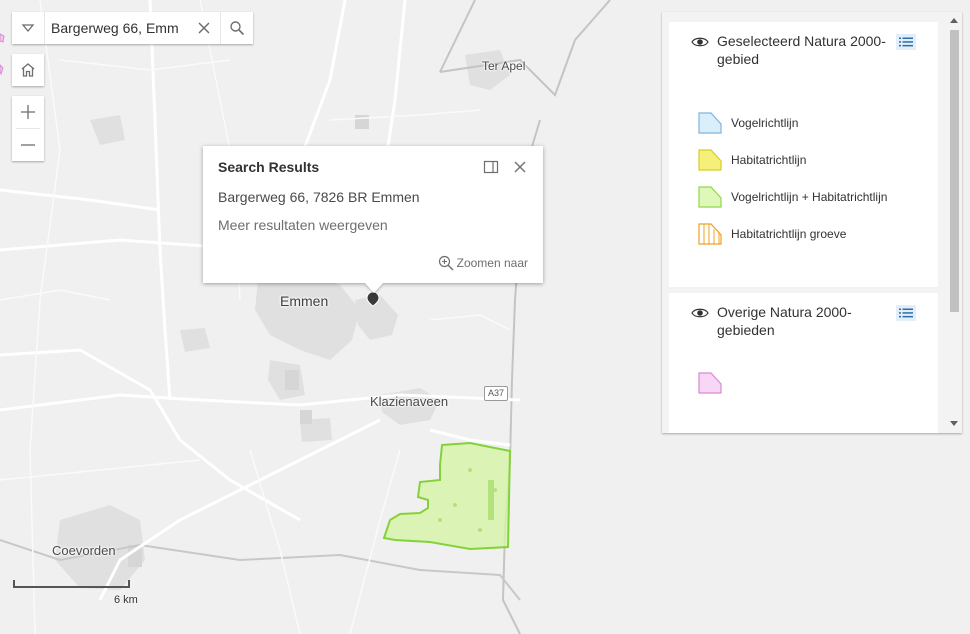 The width and height of the screenshot is (970, 634). Describe the element at coordinates (116, 28) in the screenshot. I see `search-input` at that location.